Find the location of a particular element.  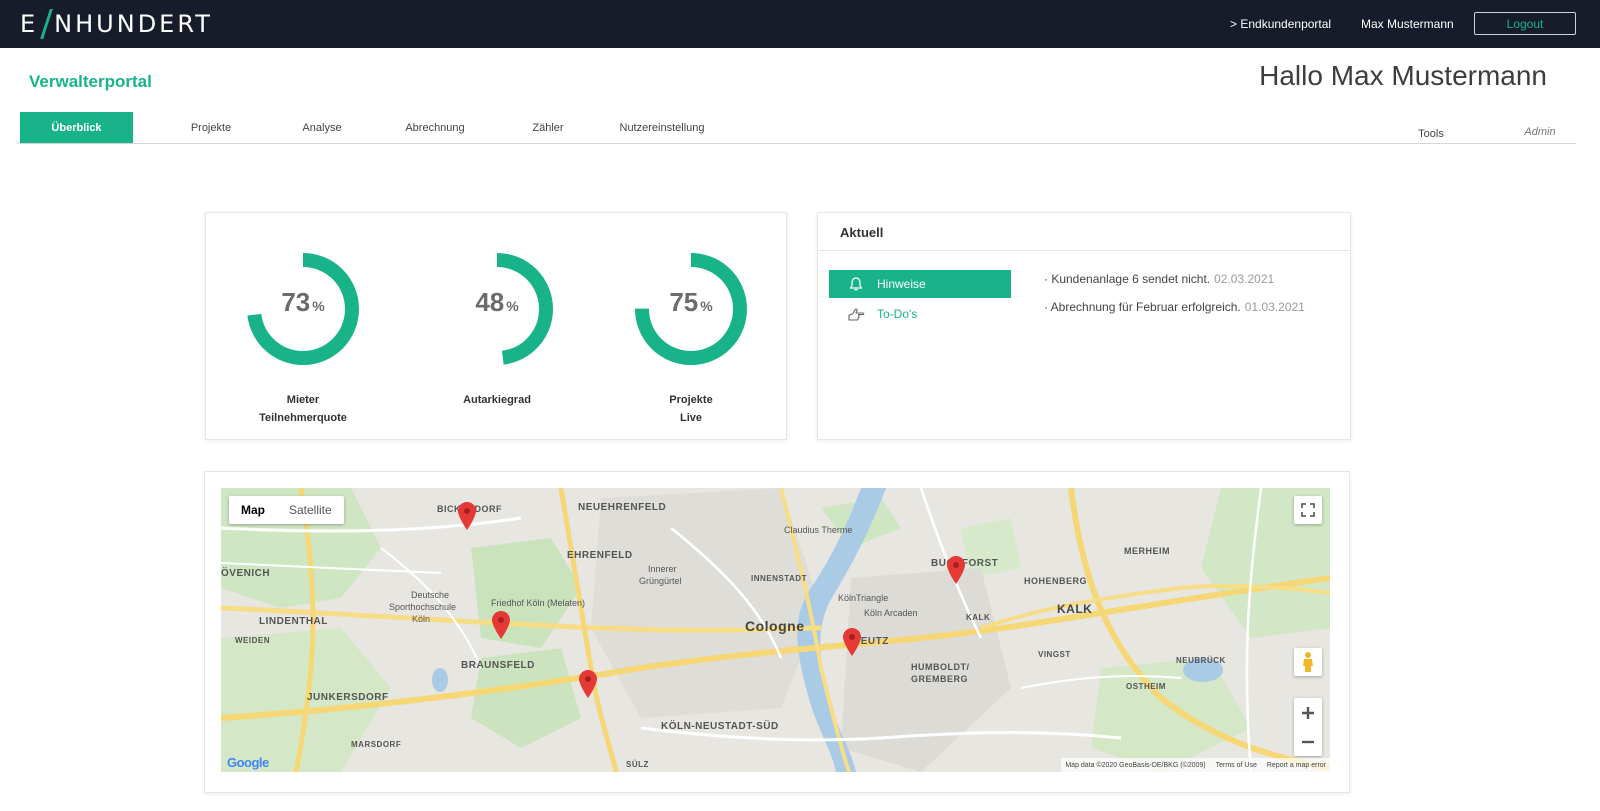

news-text: · Kundenanlage 6 sendet nicht. is located at coordinates (1127, 279).